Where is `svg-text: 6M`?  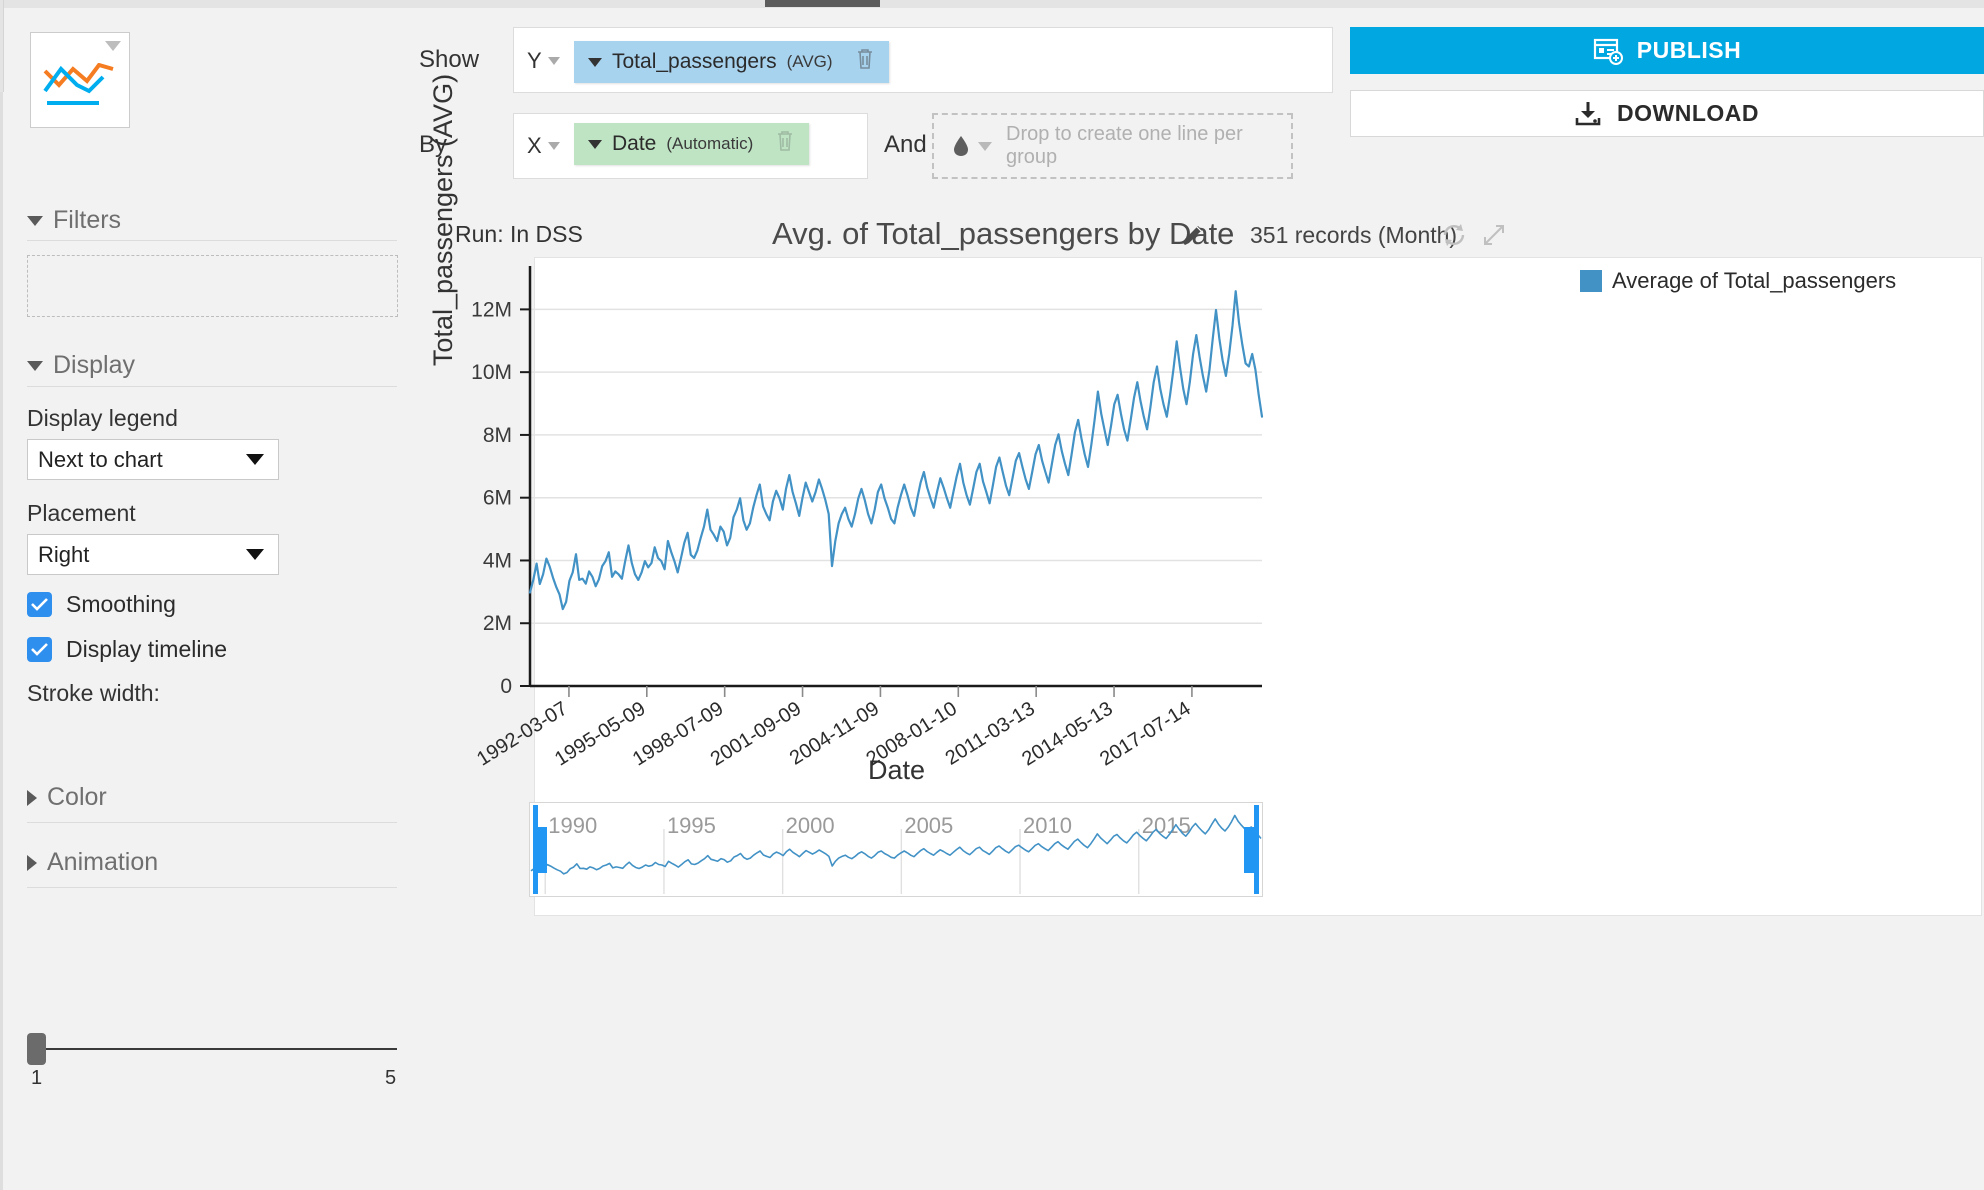 svg-text: 6M is located at coordinates (497, 498).